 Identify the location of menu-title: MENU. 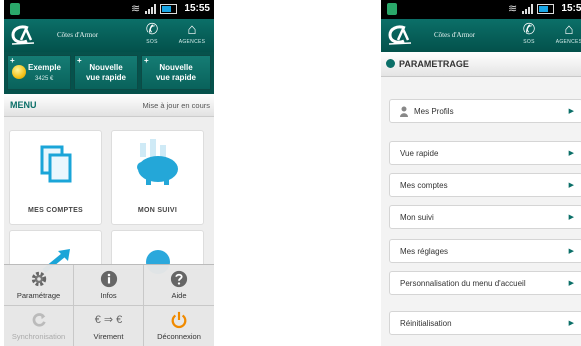
(23, 105).